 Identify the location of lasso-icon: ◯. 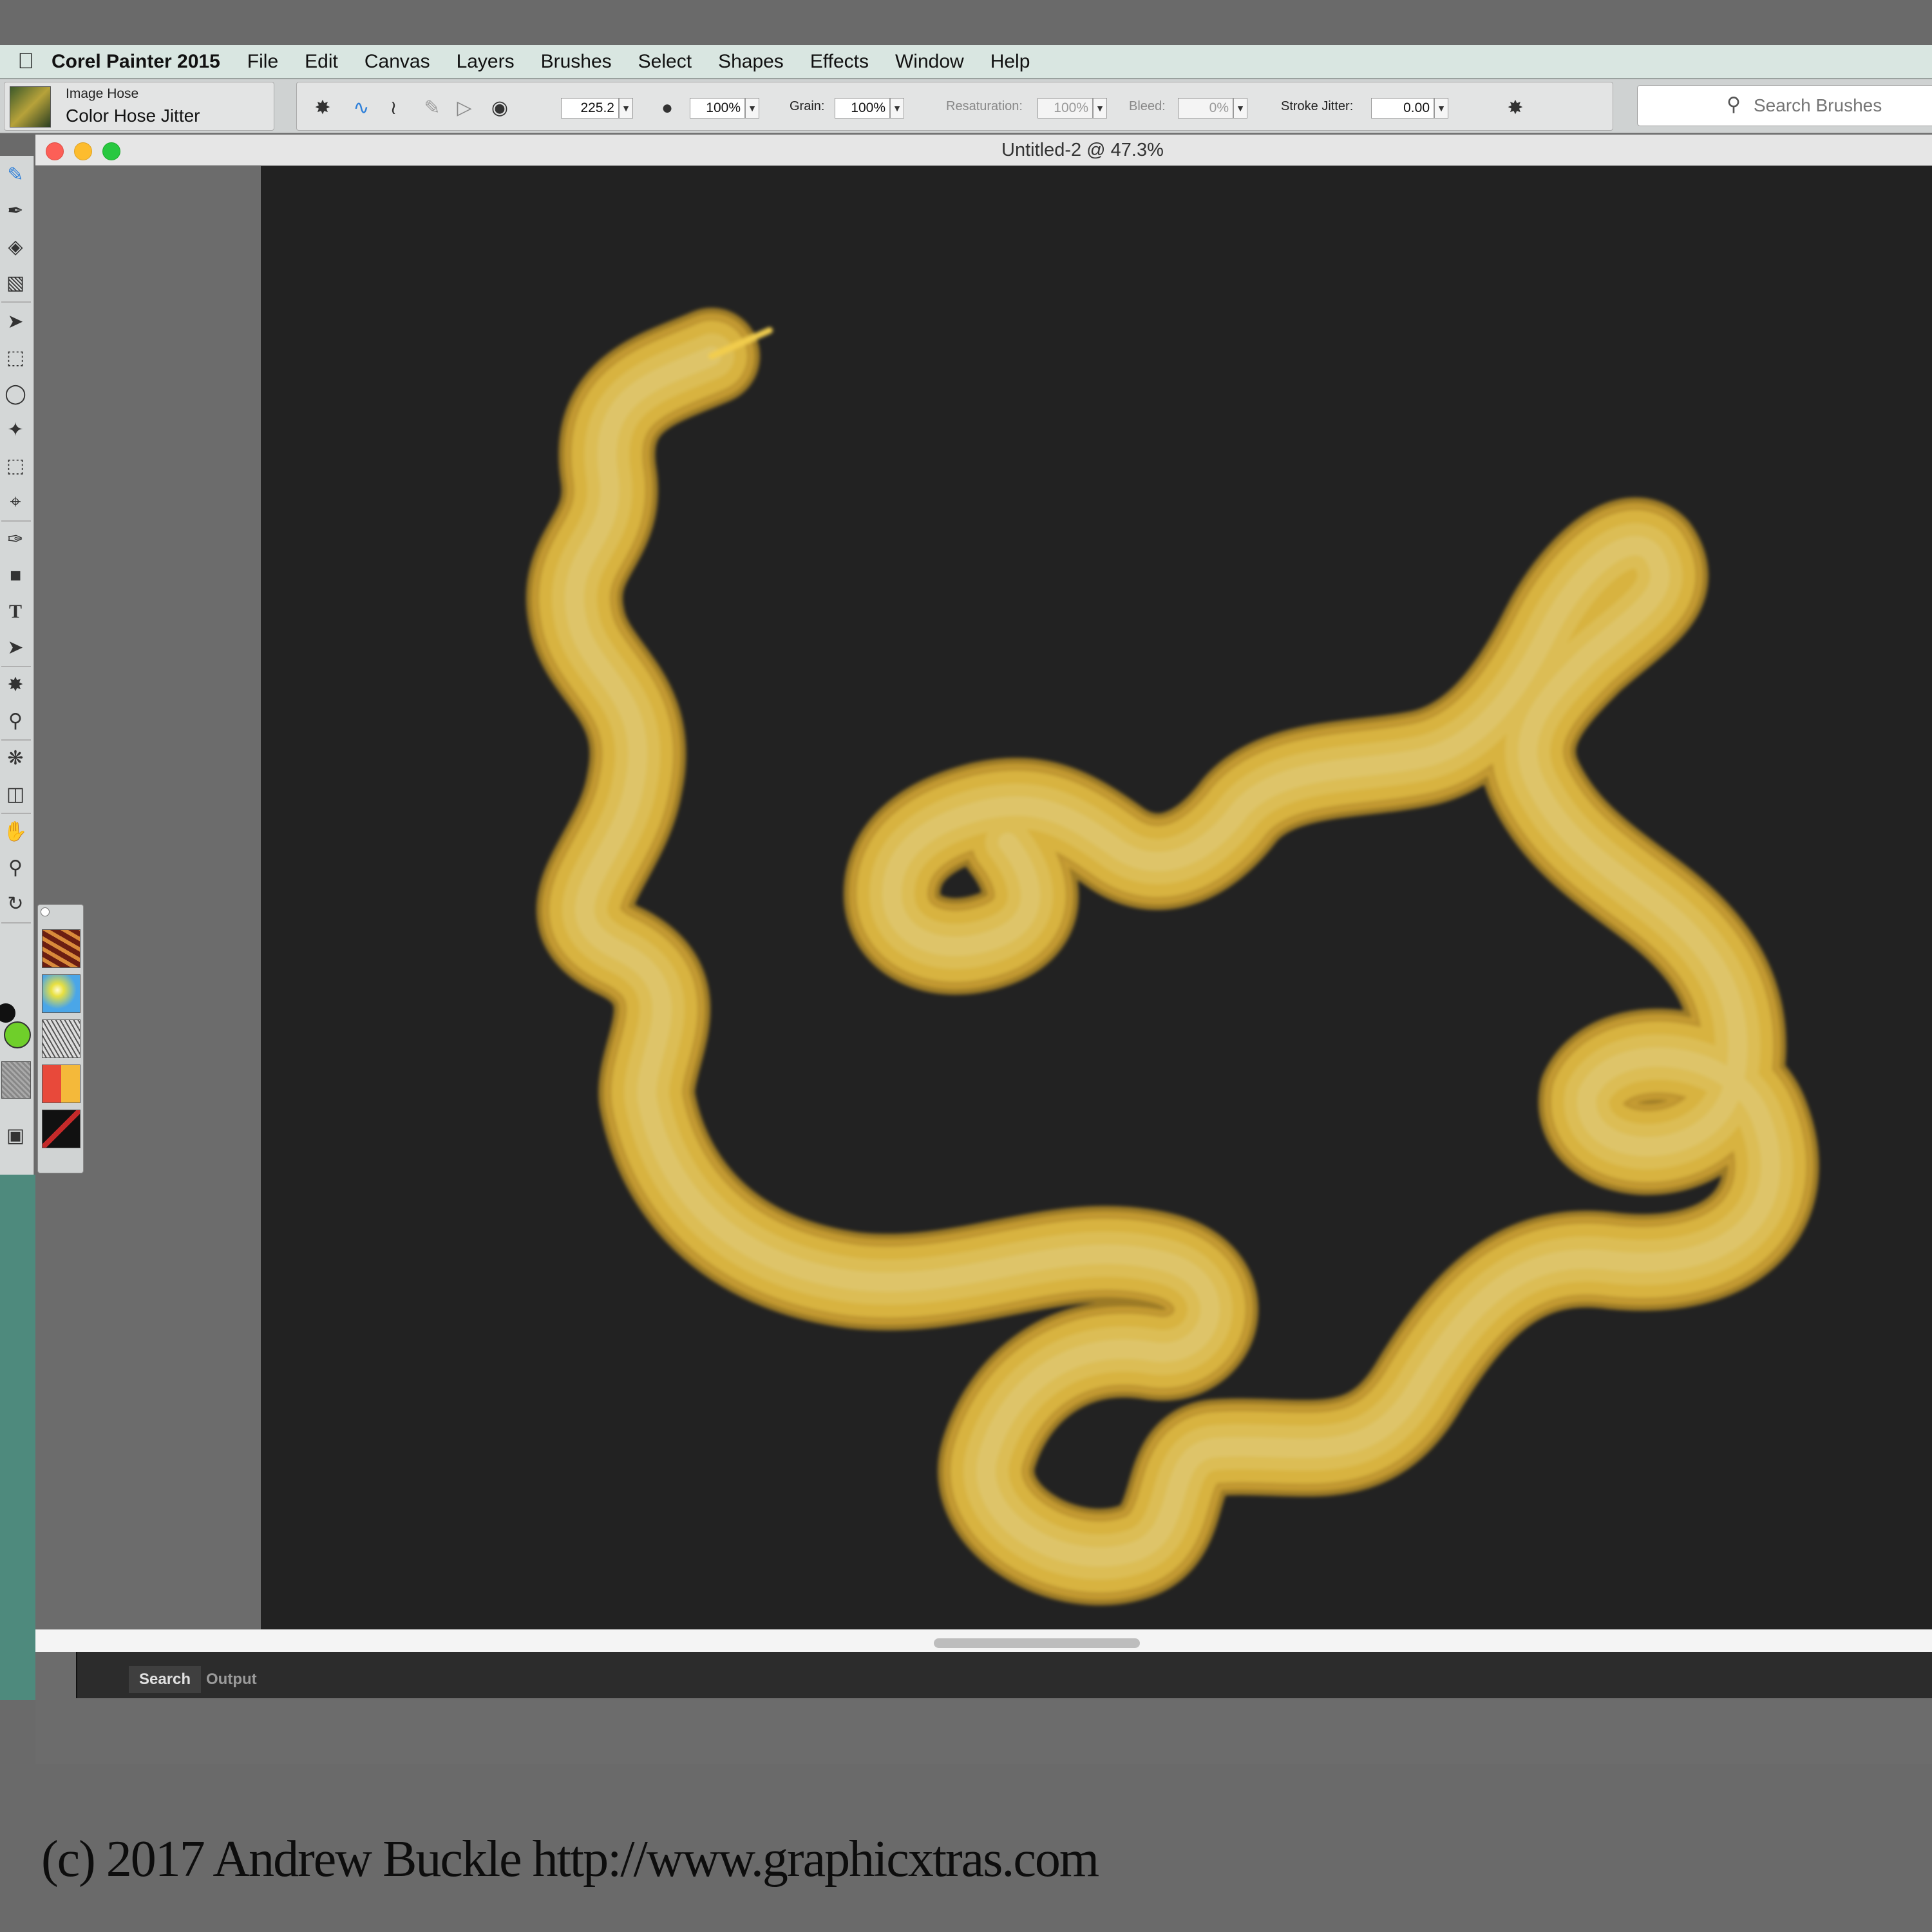
(15, 394).